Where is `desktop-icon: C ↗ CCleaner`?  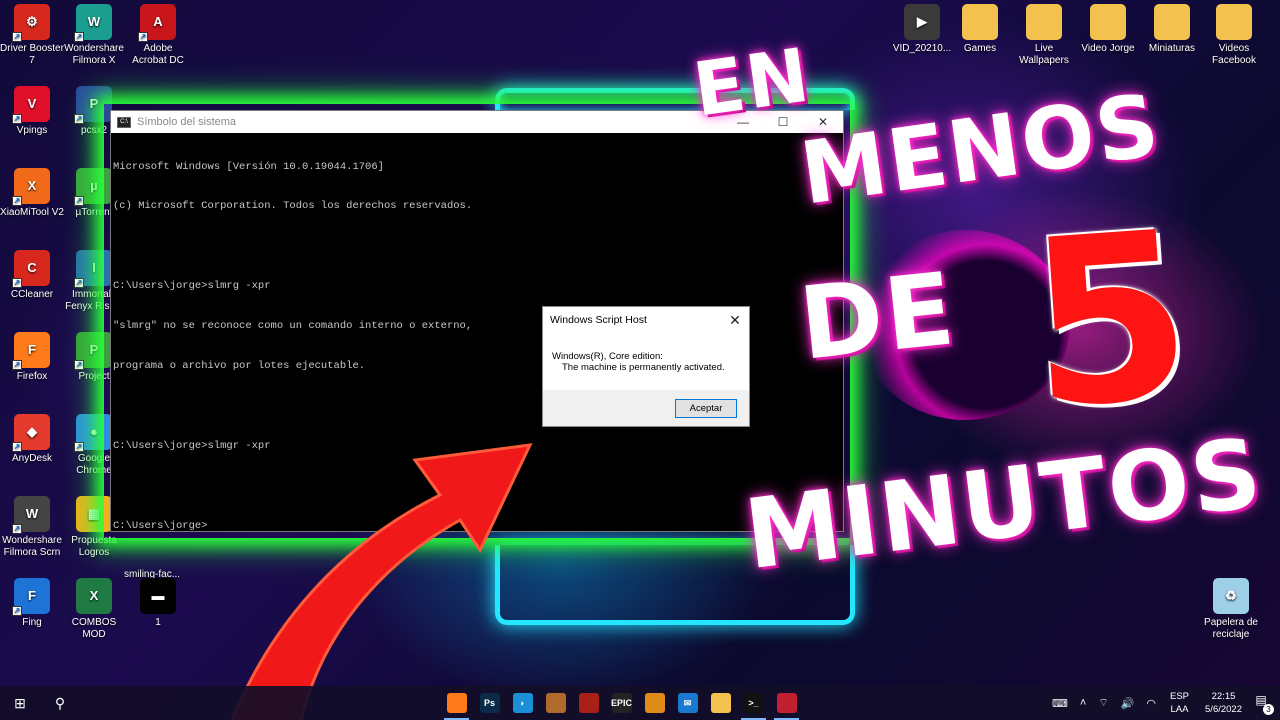 desktop-icon: C ↗ CCleaner is located at coordinates (32, 275).